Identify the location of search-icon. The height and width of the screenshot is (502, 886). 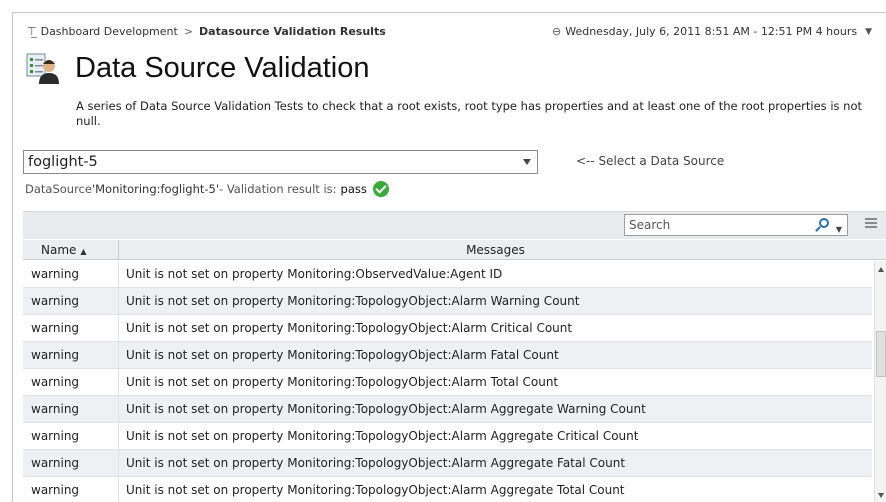
(824, 223).